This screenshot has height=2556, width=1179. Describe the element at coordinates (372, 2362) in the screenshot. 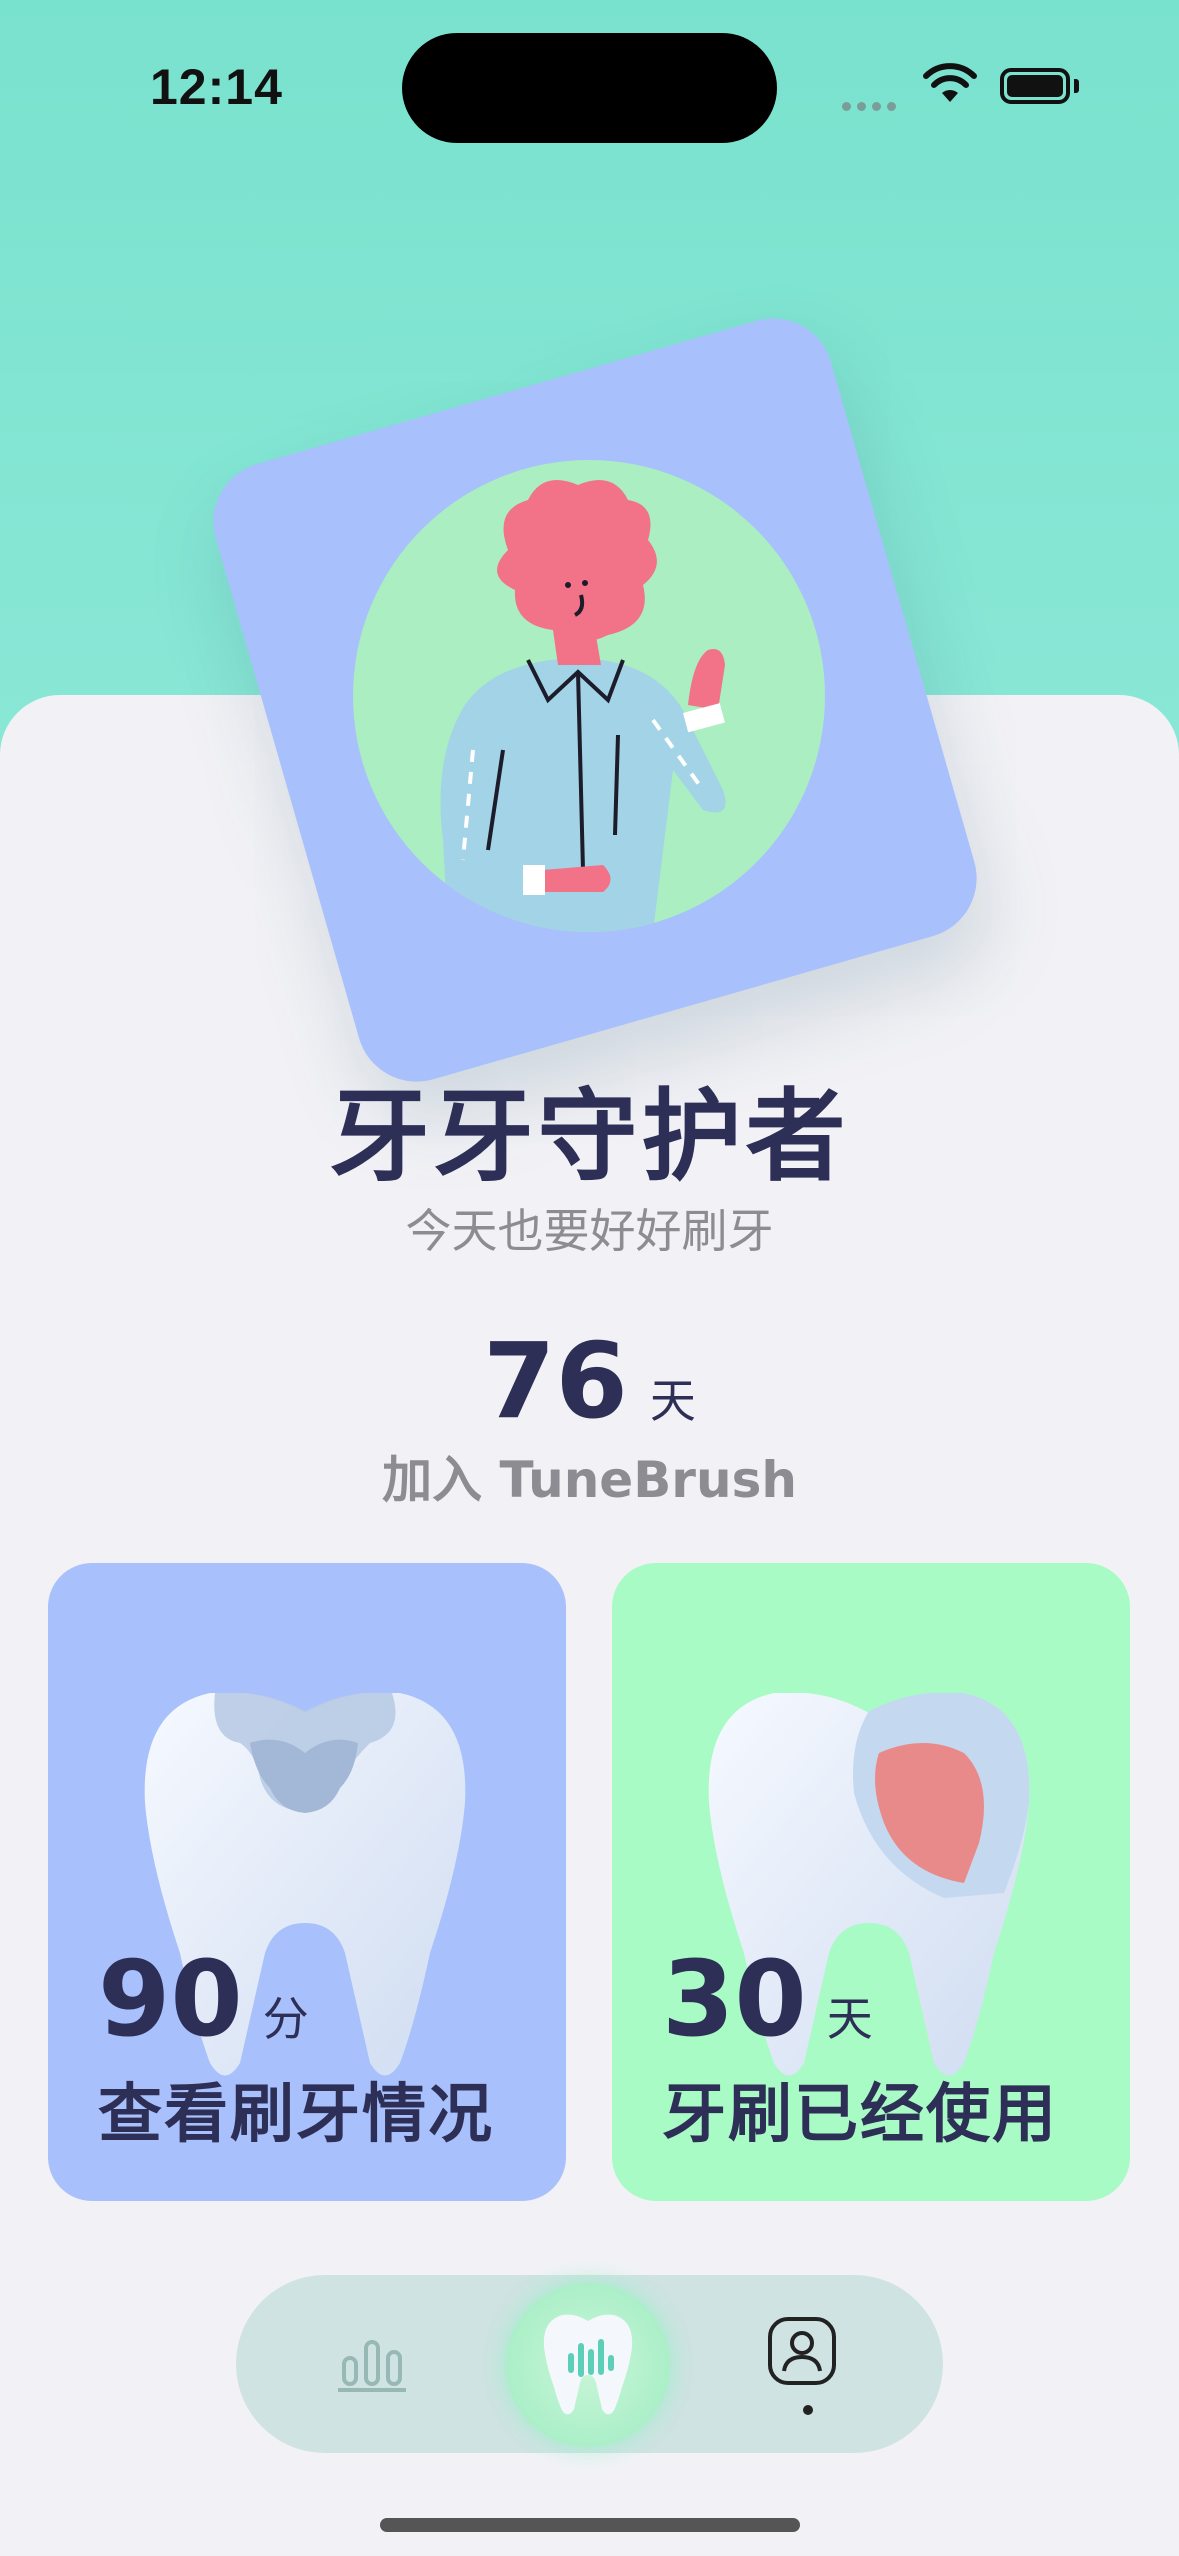

I see `stats-chart-icon` at that location.